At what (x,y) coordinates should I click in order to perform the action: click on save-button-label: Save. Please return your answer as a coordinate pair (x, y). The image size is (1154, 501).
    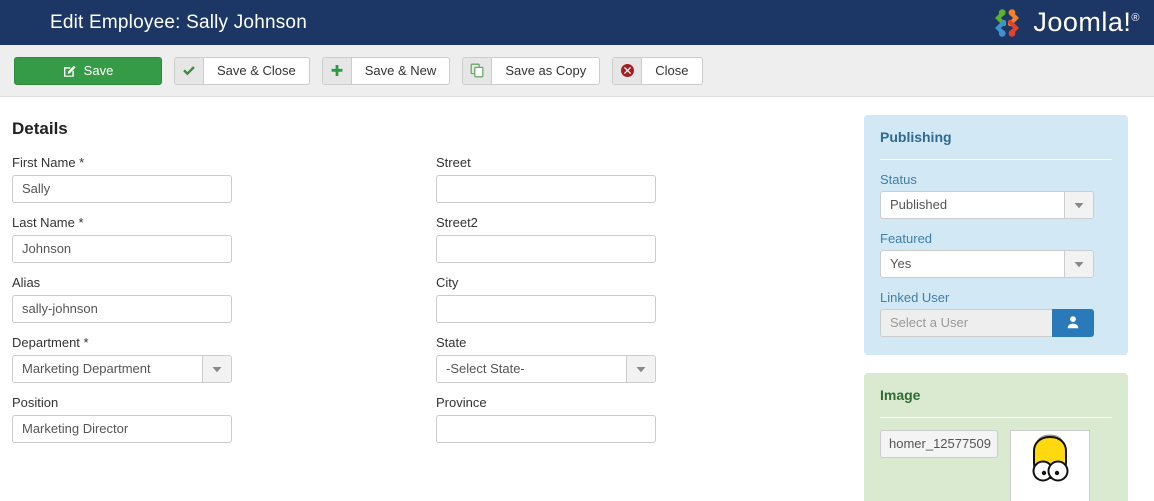
    Looking at the image, I should click on (98, 70).